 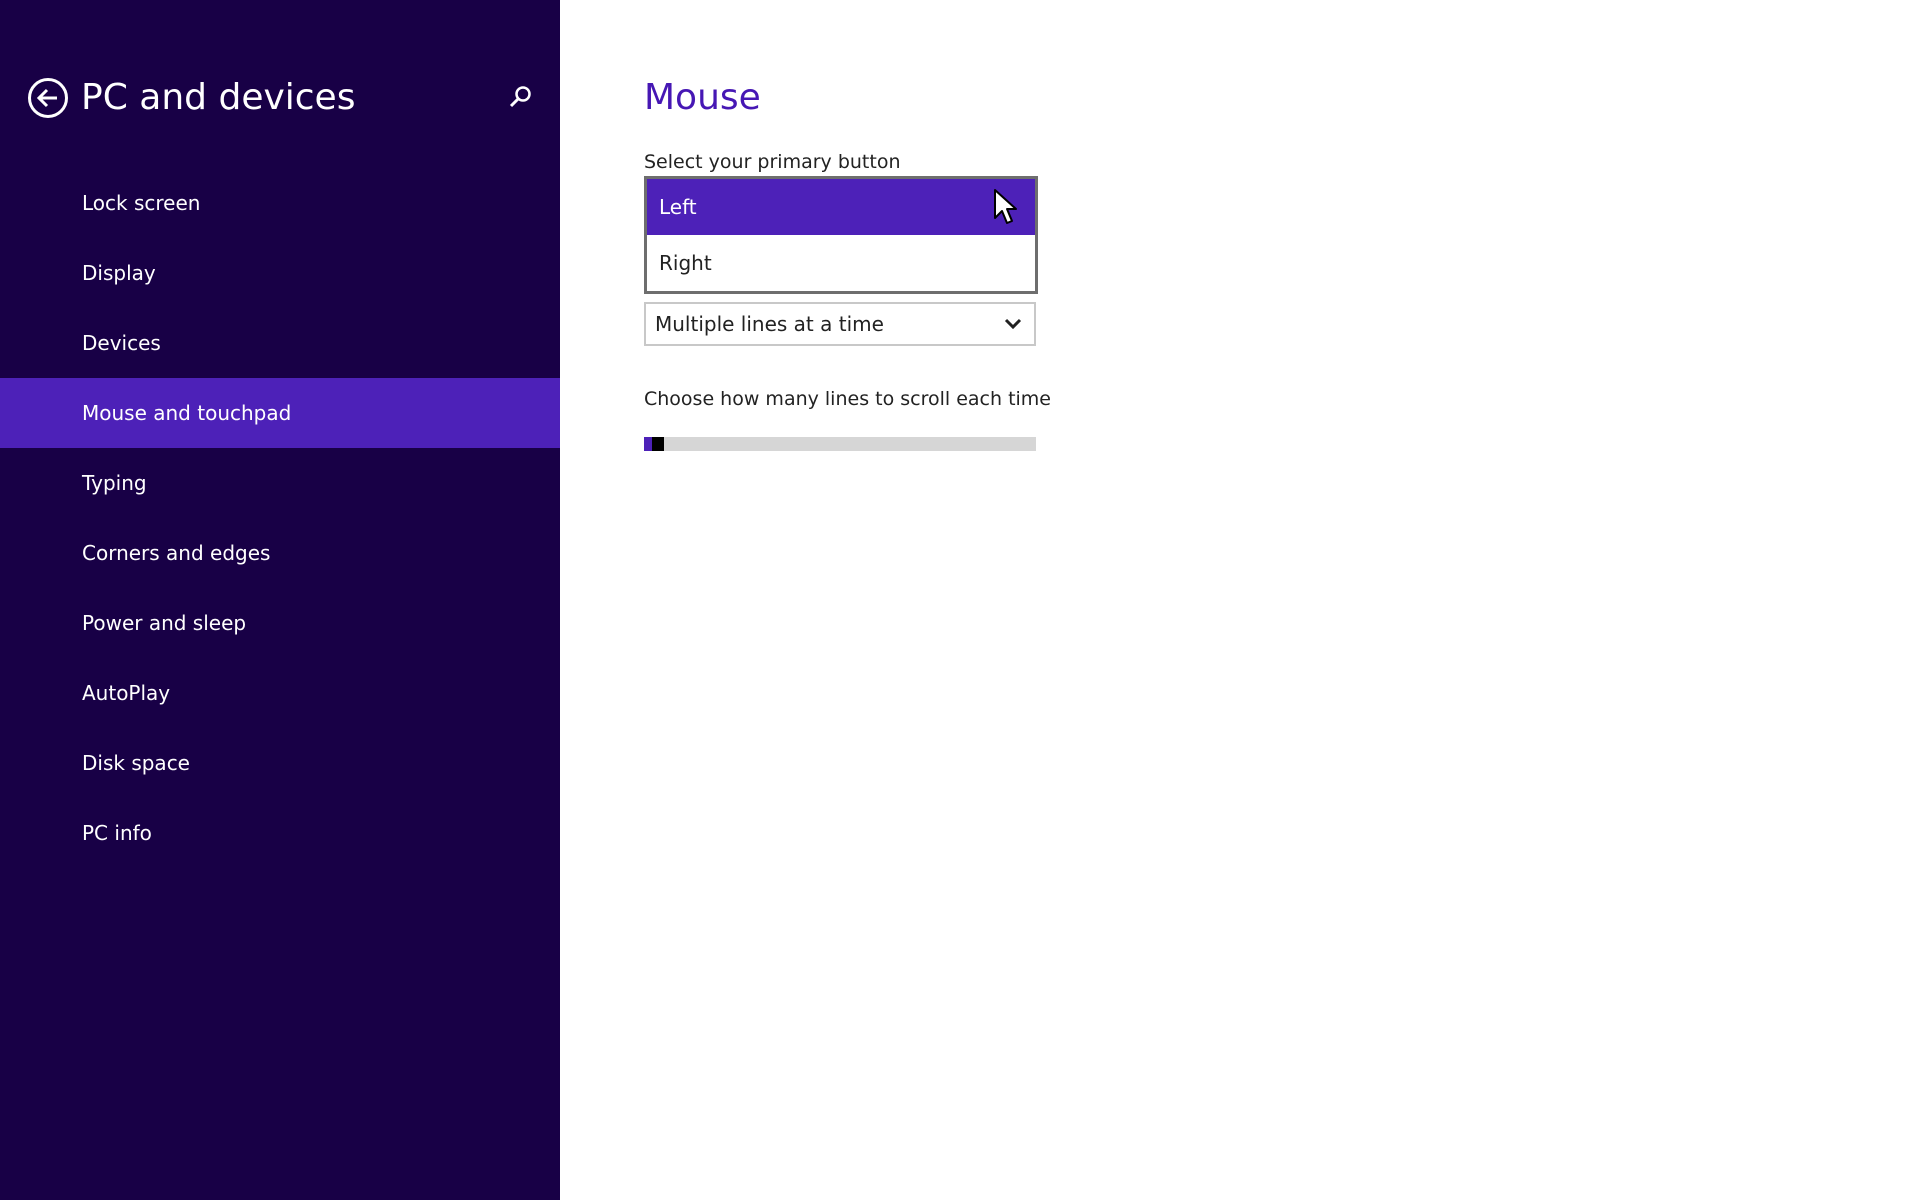 I want to click on sidebar-item-label: Devices, so click(x=121, y=343).